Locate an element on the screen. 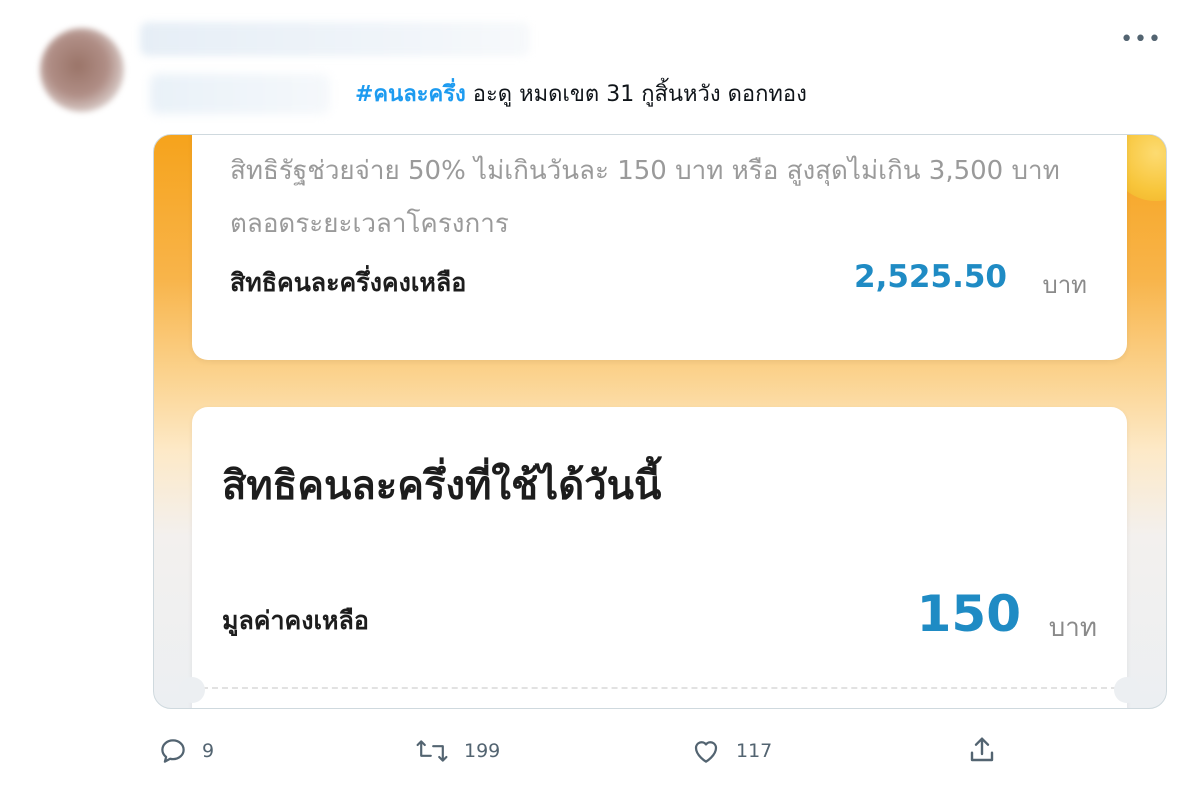 The width and height of the screenshot is (1200, 795). like-icon is located at coordinates (706, 751).